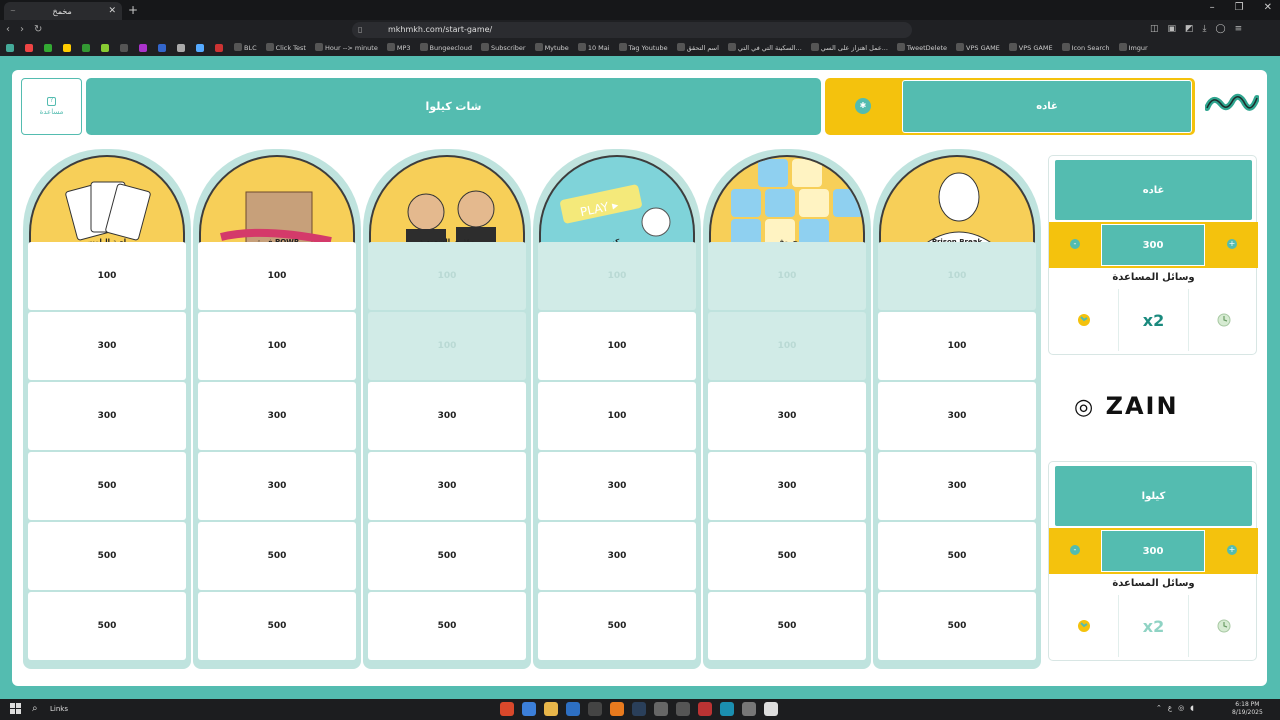 This screenshot has width=1280, height=720. Describe the element at coordinates (921, 47) in the screenshot. I see `bookmark-item: TweetDelete` at that location.